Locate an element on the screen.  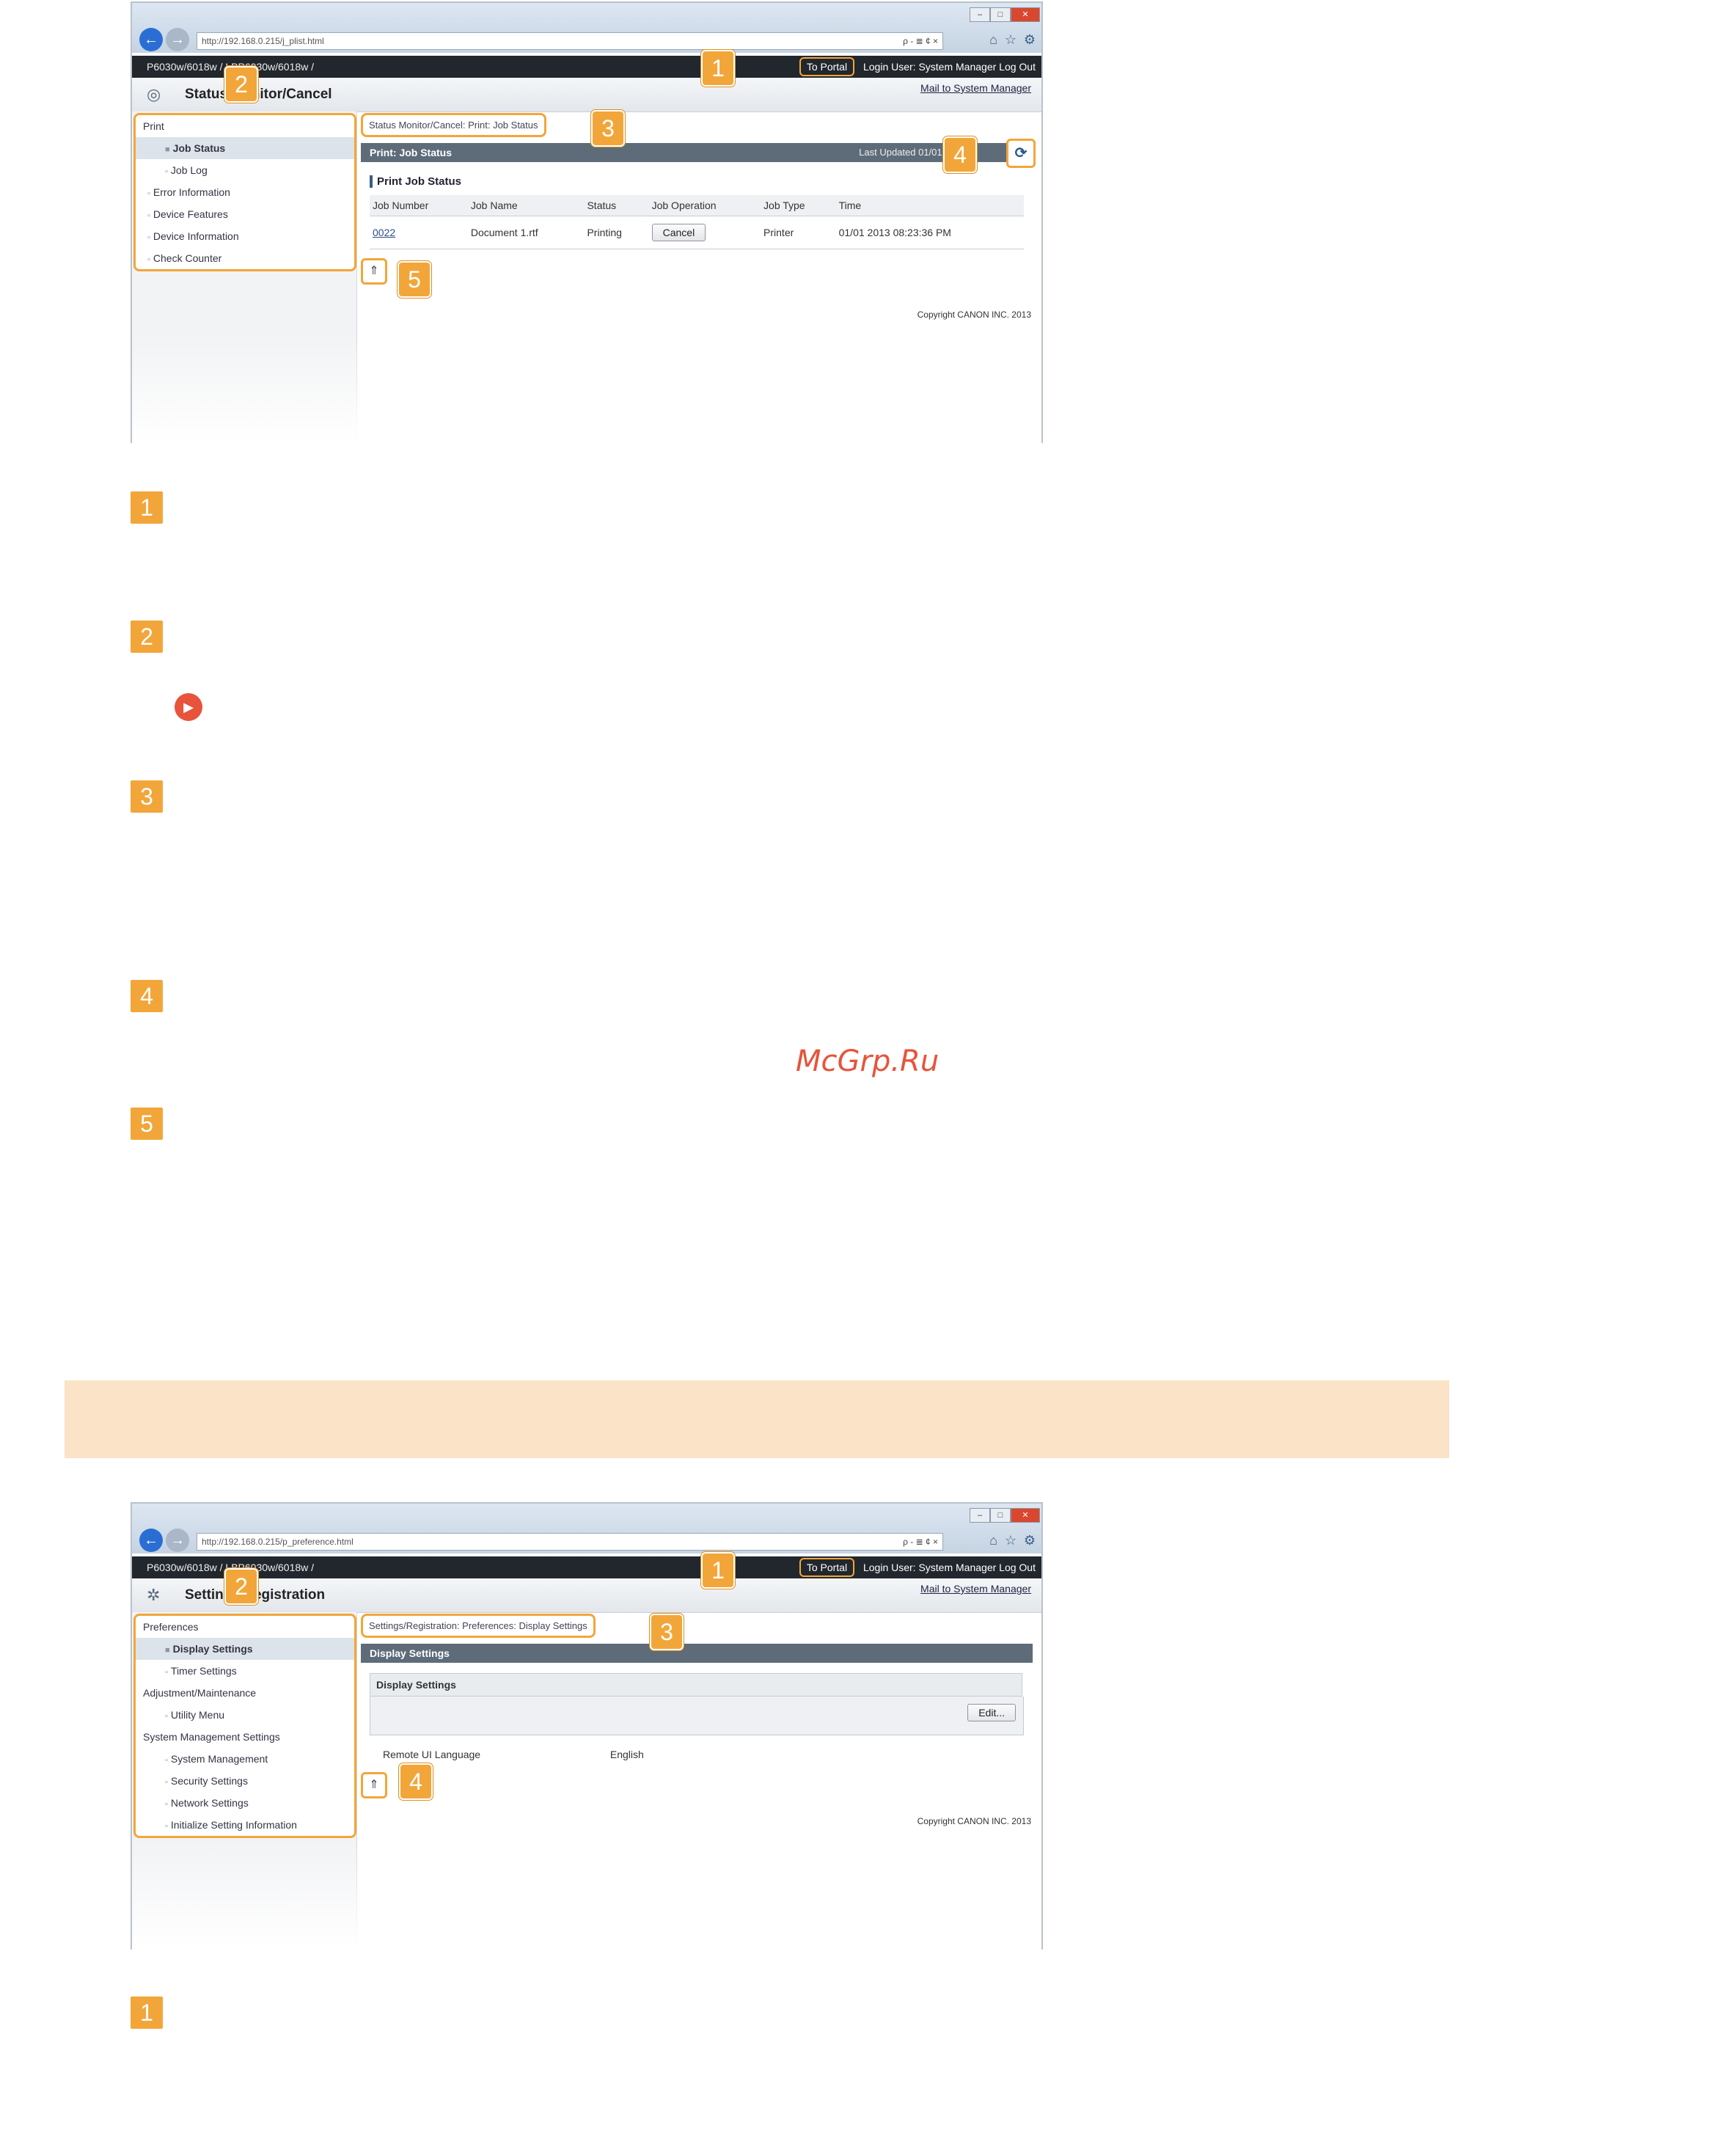
menu-item-label: Timer Settings is located at coordinates (204, 1671).